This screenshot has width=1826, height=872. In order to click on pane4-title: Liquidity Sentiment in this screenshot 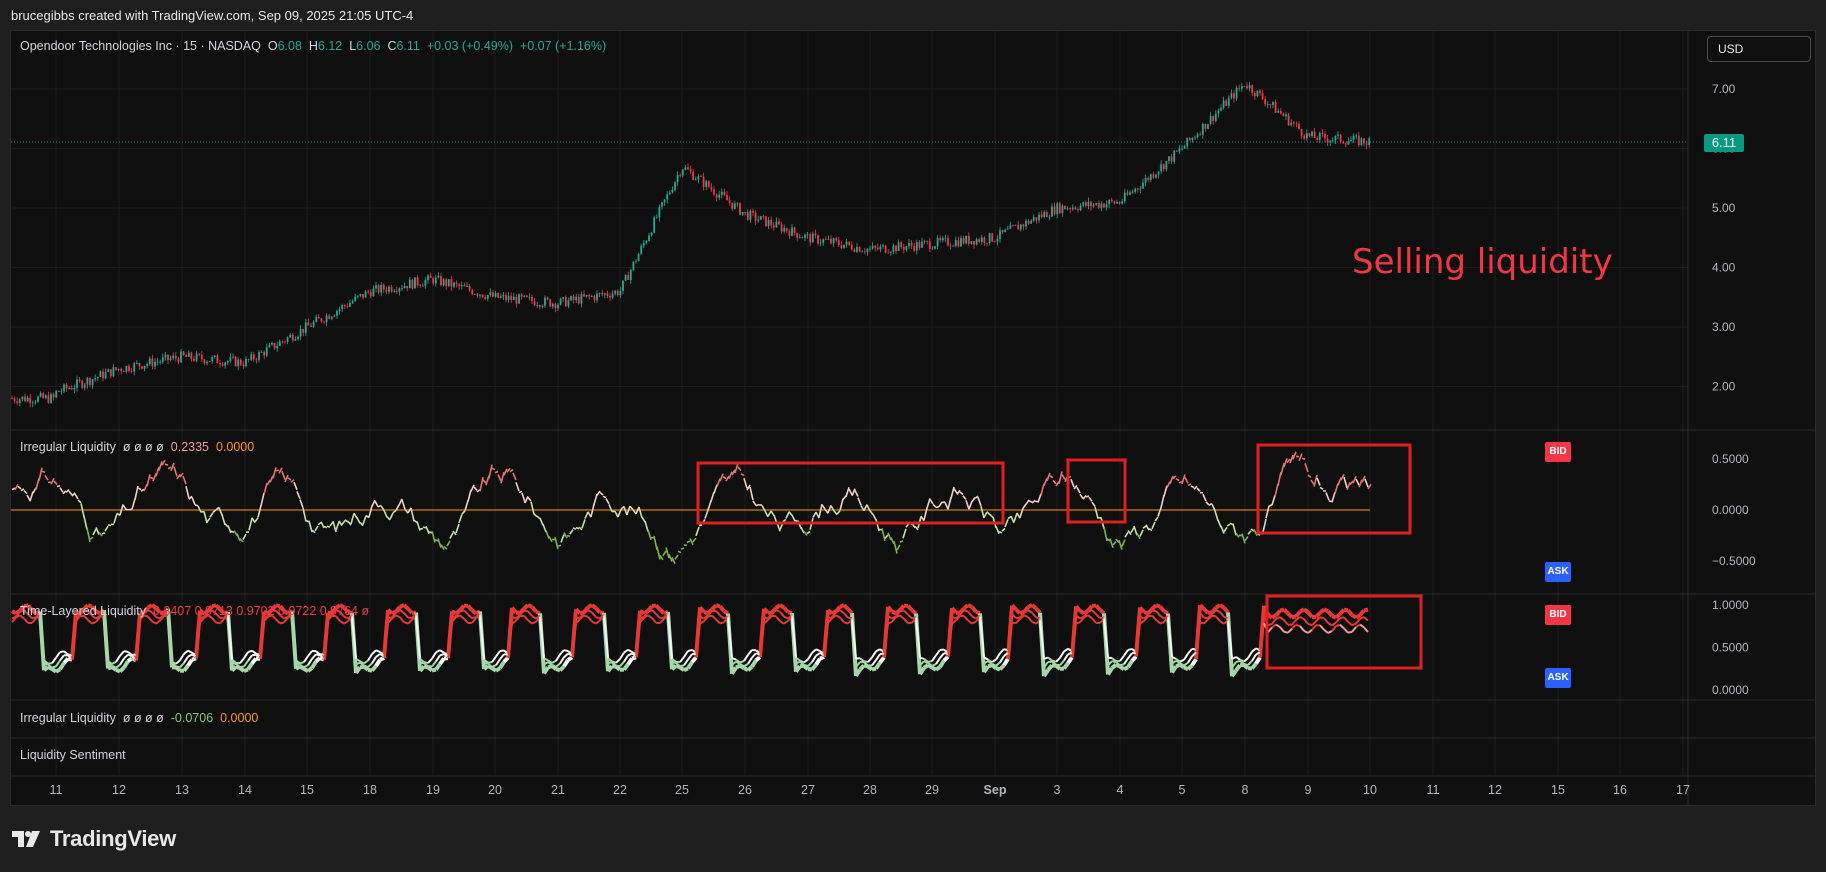, I will do `click(73, 755)`.